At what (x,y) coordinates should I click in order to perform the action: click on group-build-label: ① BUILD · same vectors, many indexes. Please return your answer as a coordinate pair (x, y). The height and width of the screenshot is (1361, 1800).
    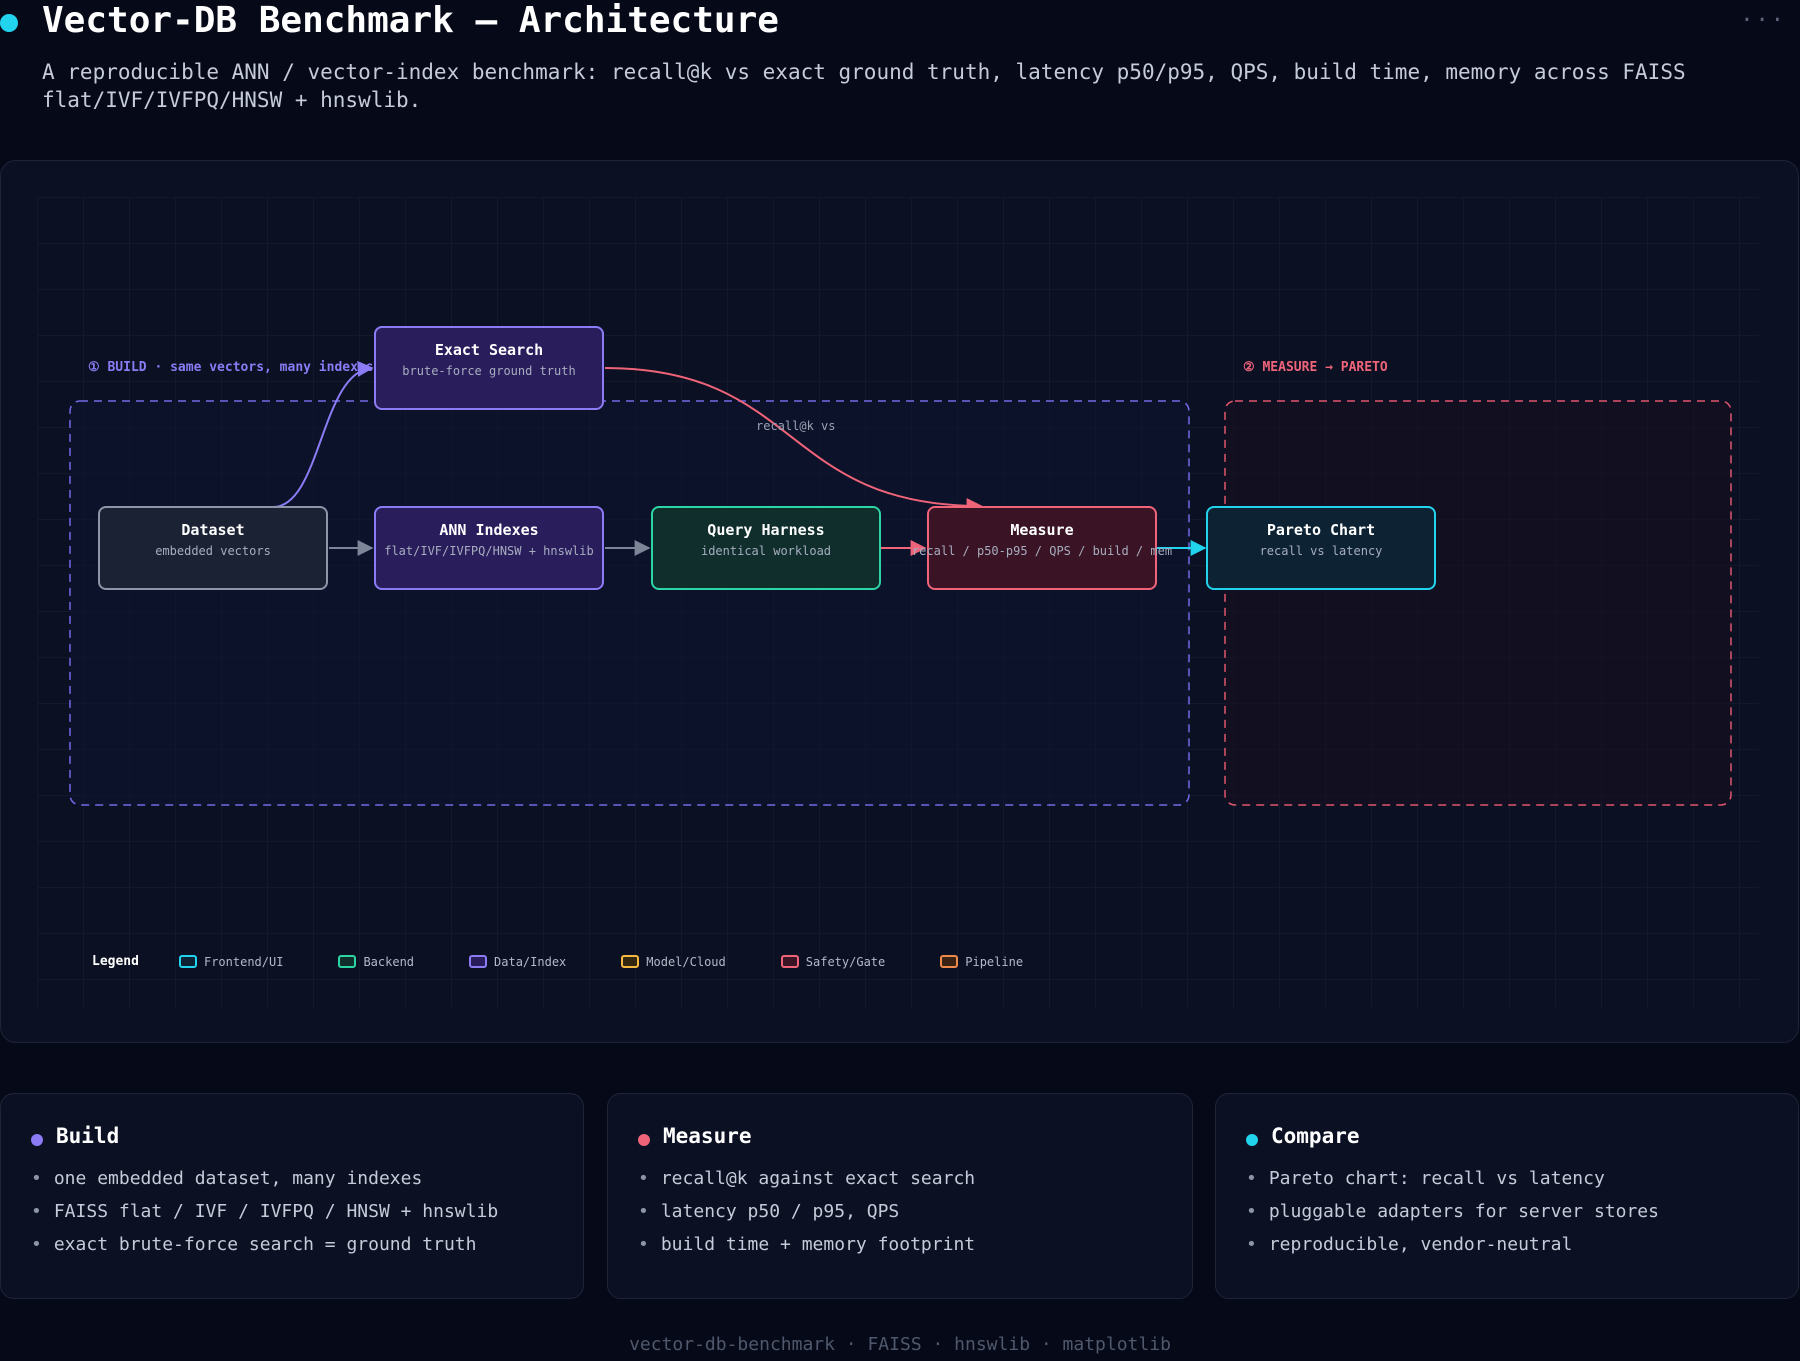
    Looking at the image, I should click on (231, 367).